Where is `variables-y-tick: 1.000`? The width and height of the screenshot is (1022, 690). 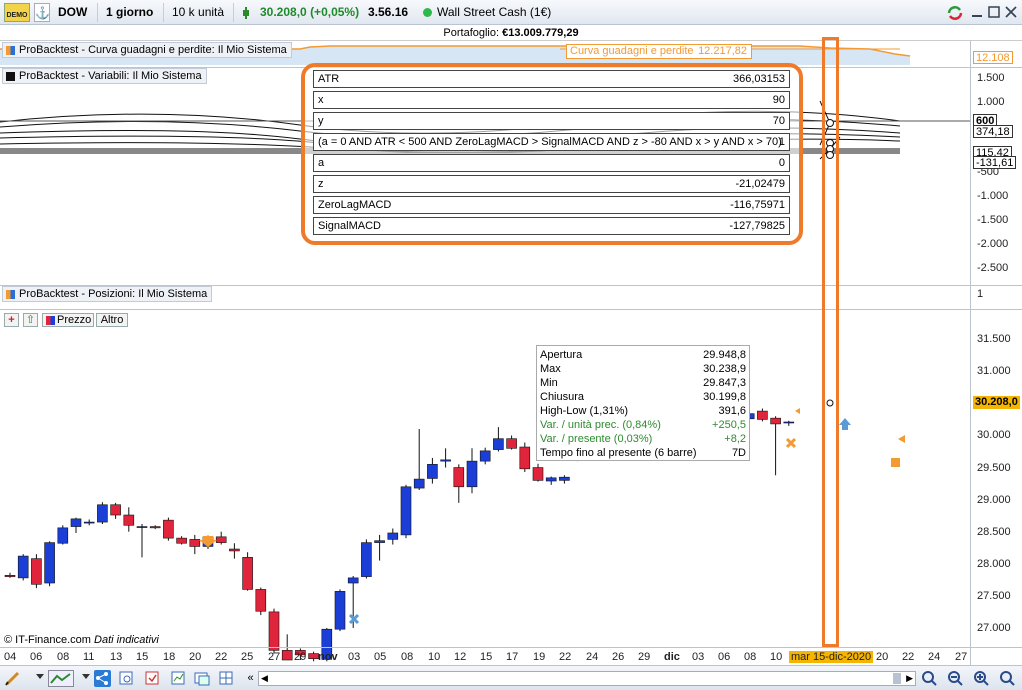 variables-y-tick: 1.000 is located at coordinates (991, 102).